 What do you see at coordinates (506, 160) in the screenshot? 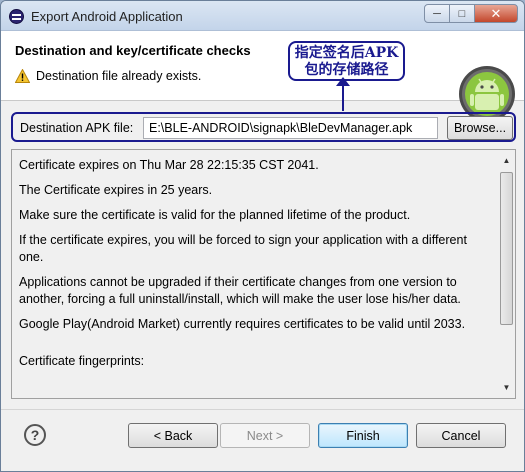
I see `scroll-up-arrow: ▲` at bounding box center [506, 160].